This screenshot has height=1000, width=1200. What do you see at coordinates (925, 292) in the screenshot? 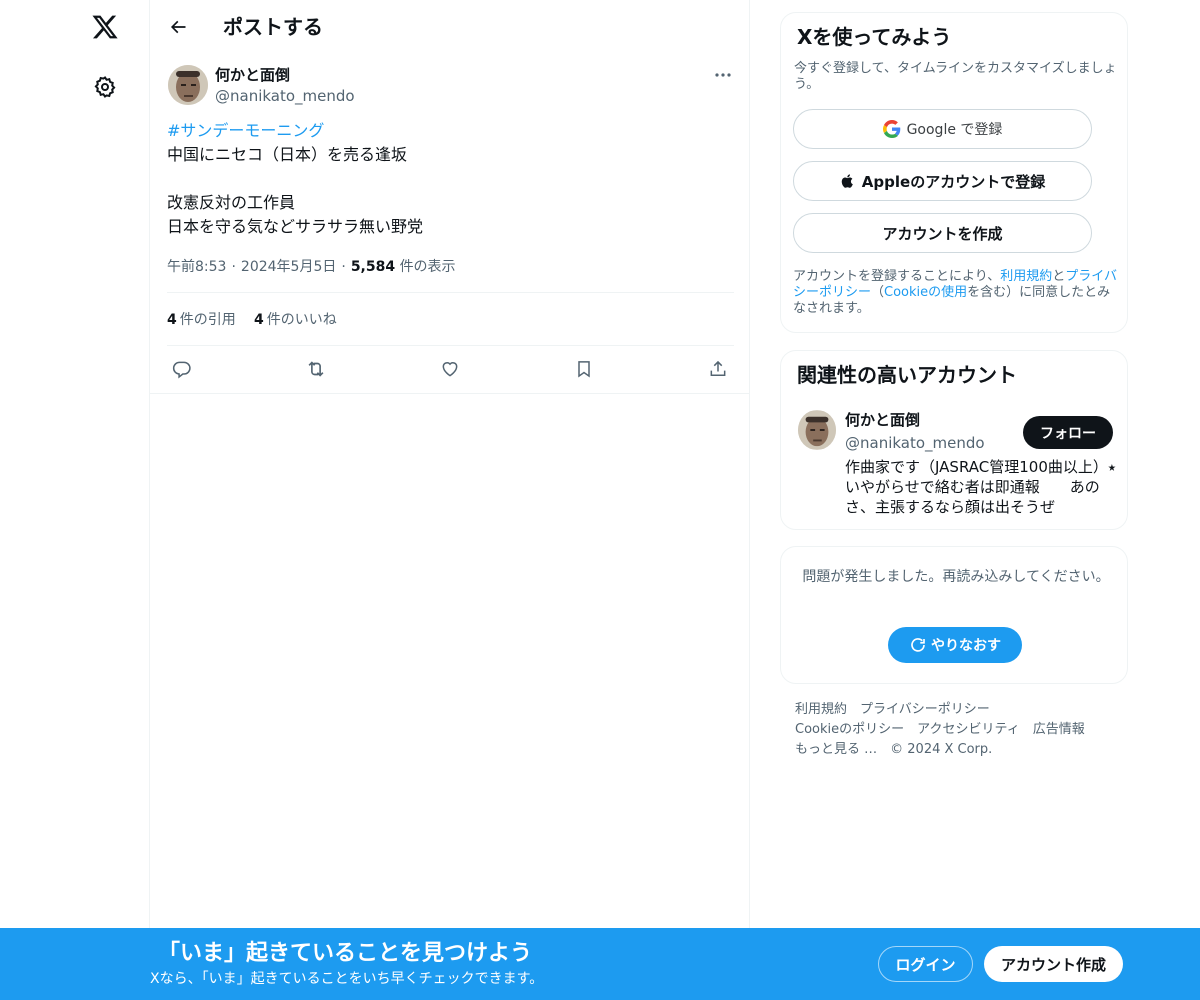
I see `cookie-link: Cookieの使用` at bounding box center [925, 292].